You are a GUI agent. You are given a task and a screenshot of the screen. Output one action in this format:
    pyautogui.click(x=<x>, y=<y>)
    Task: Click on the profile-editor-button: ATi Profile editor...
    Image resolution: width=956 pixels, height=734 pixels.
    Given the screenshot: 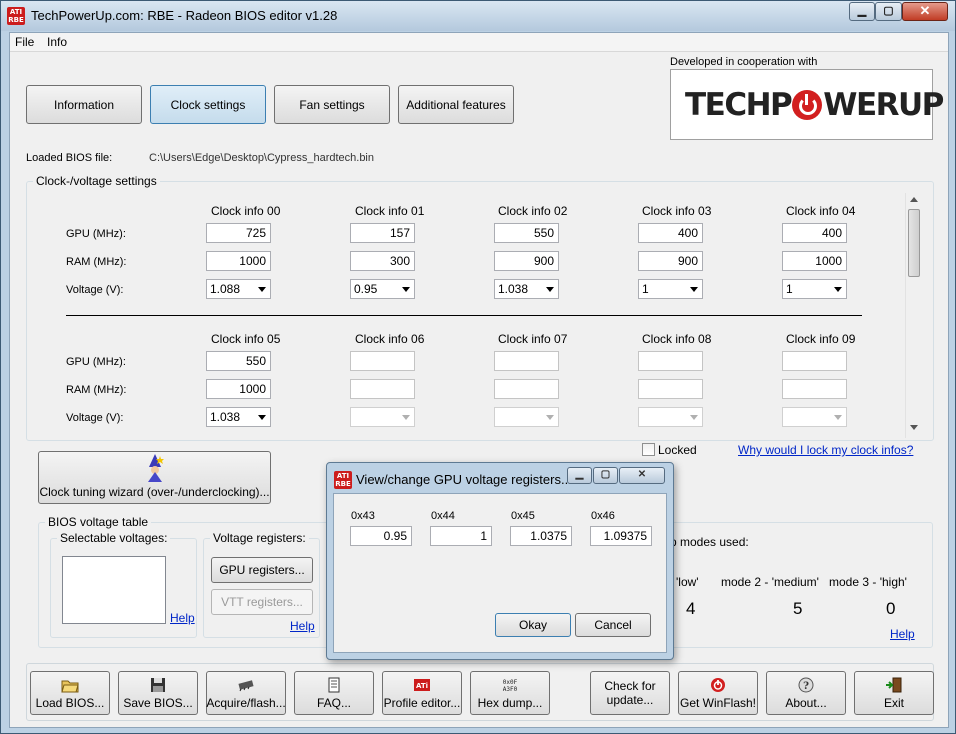 What is the action you would take?
    pyautogui.click(x=422, y=693)
    